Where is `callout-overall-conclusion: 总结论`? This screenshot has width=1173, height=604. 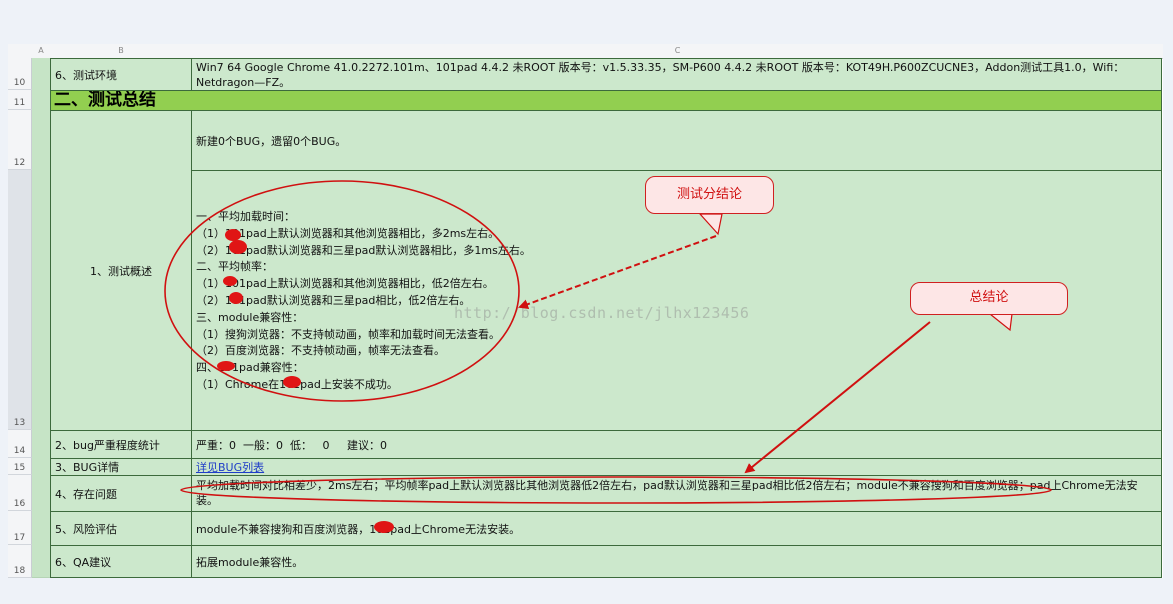 callout-overall-conclusion: 总结论 is located at coordinates (989, 298).